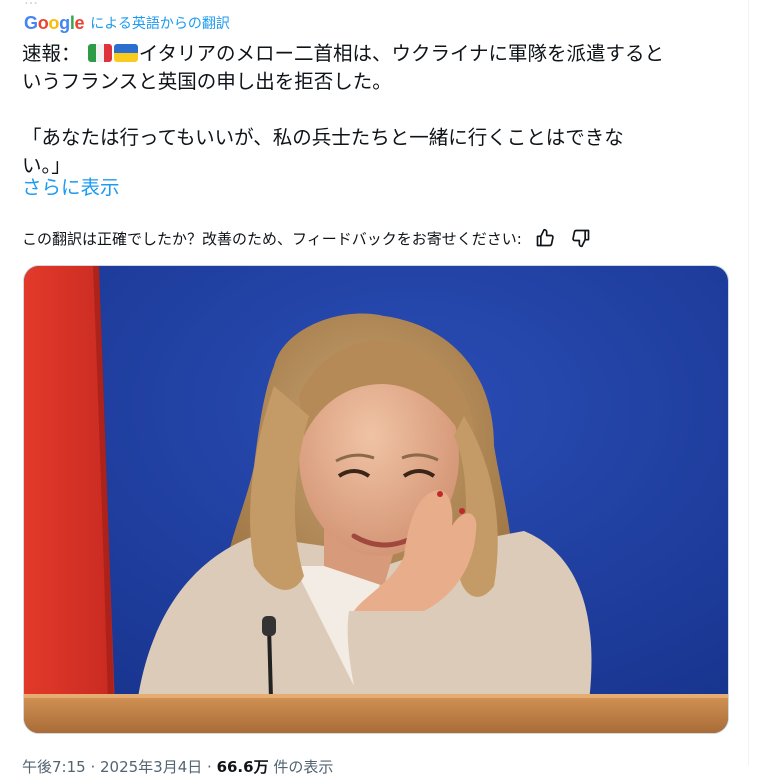 This screenshot has height=777, width=760. What do you see at coordinates (207, 81) in the screenshot?
I see `tweet-line-2: いうフランスと英国の申し出を拒否した。` at bounding box center [207, 81].